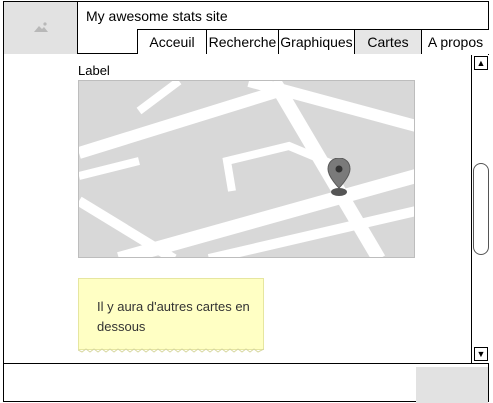  I want to click on note-torn-edge, so click(171, 350).